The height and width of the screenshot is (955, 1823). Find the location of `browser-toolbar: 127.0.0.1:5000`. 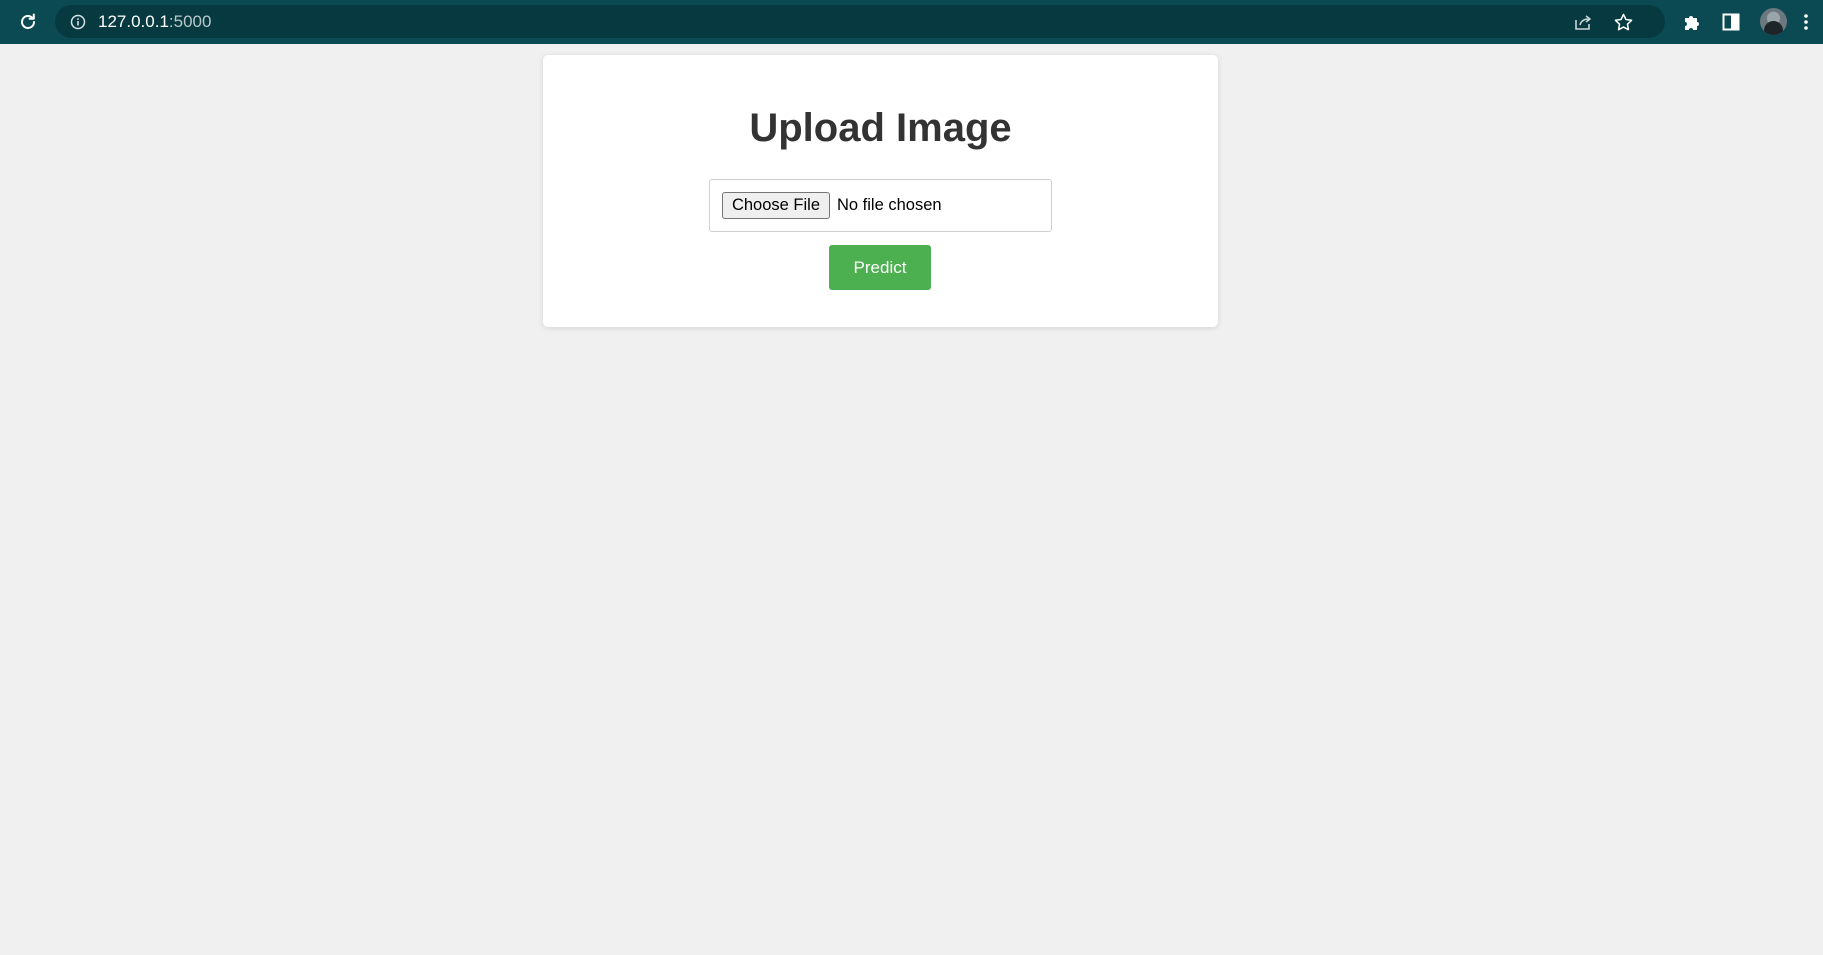

browser-toolbar: 127.0.0.1:5000 is located at coordinates (911, 22).